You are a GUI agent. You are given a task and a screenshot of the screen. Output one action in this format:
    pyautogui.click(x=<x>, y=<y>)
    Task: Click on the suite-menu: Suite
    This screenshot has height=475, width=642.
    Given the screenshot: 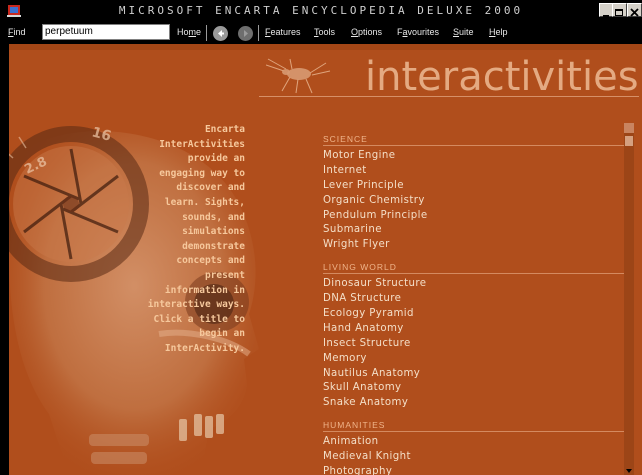 What is the action you would take?
    pyautogui.click(x=463, y=32)
    